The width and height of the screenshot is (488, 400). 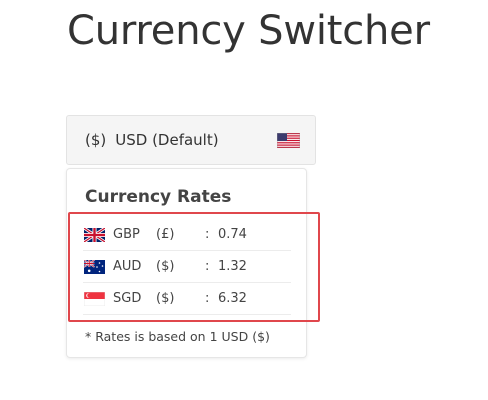 What do you see at coordinates (94, 298) in the screenshot?
I see `singapore-flag-icon` at bounding box center [94, 298].